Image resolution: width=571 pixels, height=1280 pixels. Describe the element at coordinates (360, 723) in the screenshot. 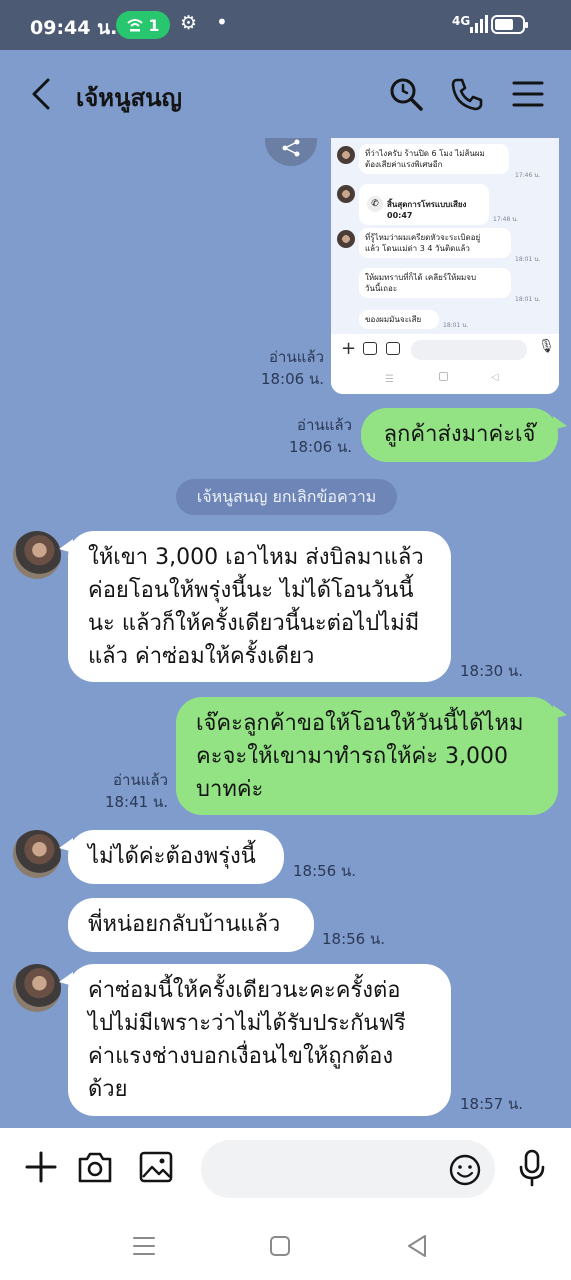

I see `message-line: เจ๊คะลูกค้าขอให้โอนให้วันนี้ได้ไหม` at that location.